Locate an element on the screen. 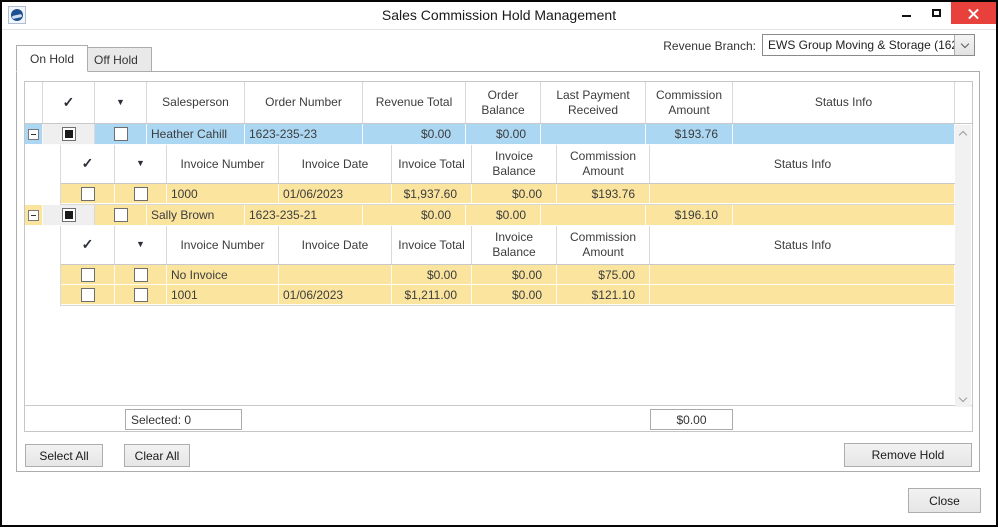 The image size is (998, 527). commission-amount: $196.10 is located at coordinates (689, 215).